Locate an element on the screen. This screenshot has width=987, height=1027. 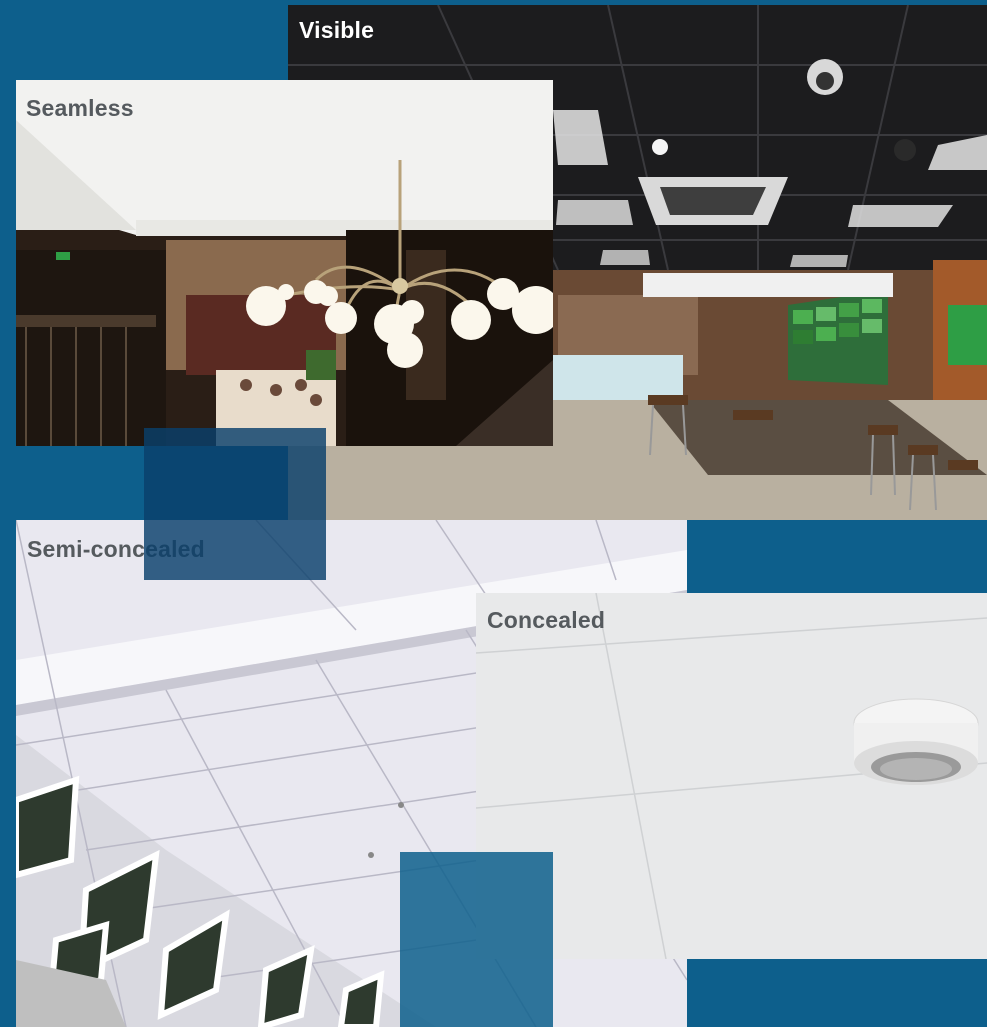
concealed-label: Concealed is located at coordinates (546, 620).